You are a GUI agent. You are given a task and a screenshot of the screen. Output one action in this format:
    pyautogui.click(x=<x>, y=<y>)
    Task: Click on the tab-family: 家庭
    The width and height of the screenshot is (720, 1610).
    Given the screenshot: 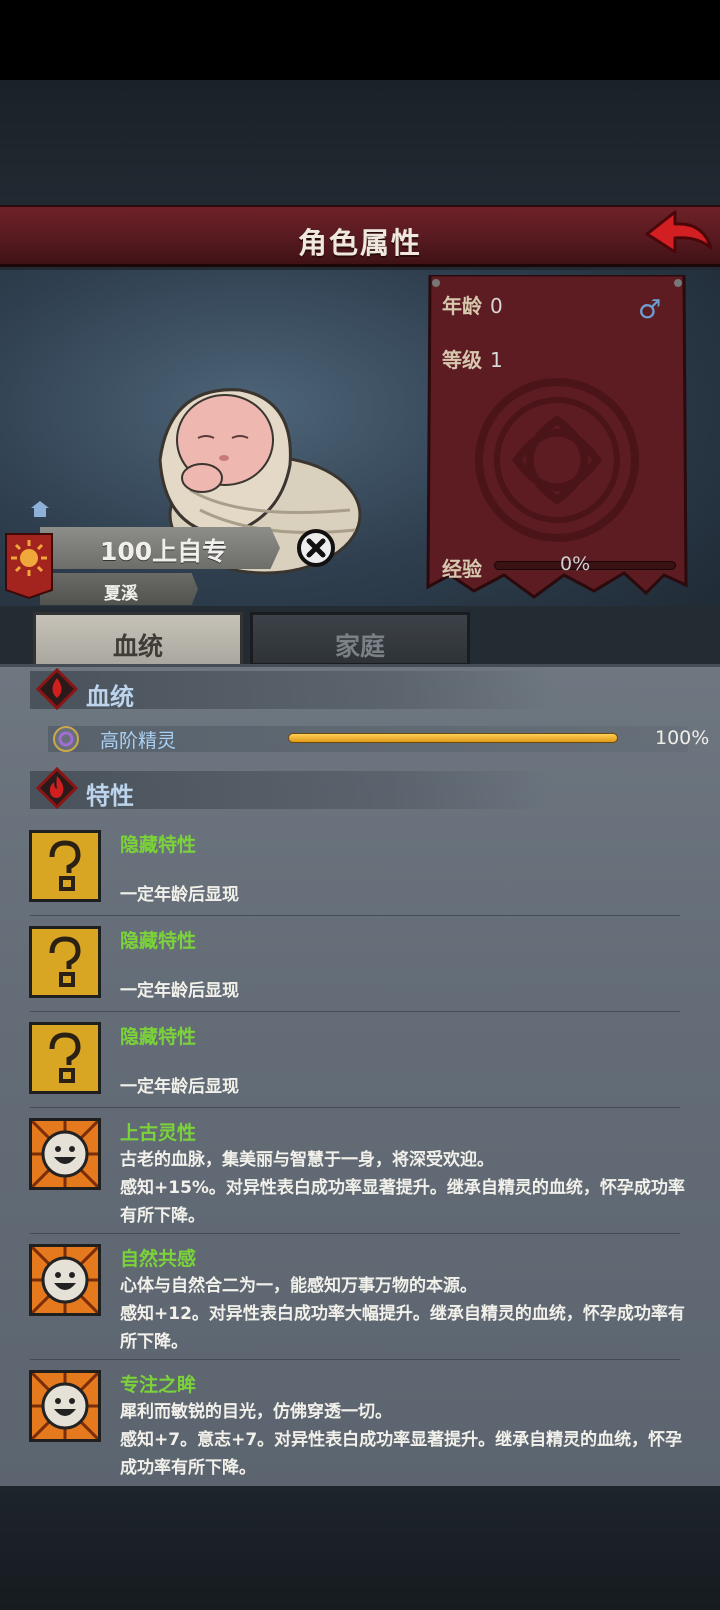 What is the action you would take?
    pyautogui.click(x=360, y=639)
    